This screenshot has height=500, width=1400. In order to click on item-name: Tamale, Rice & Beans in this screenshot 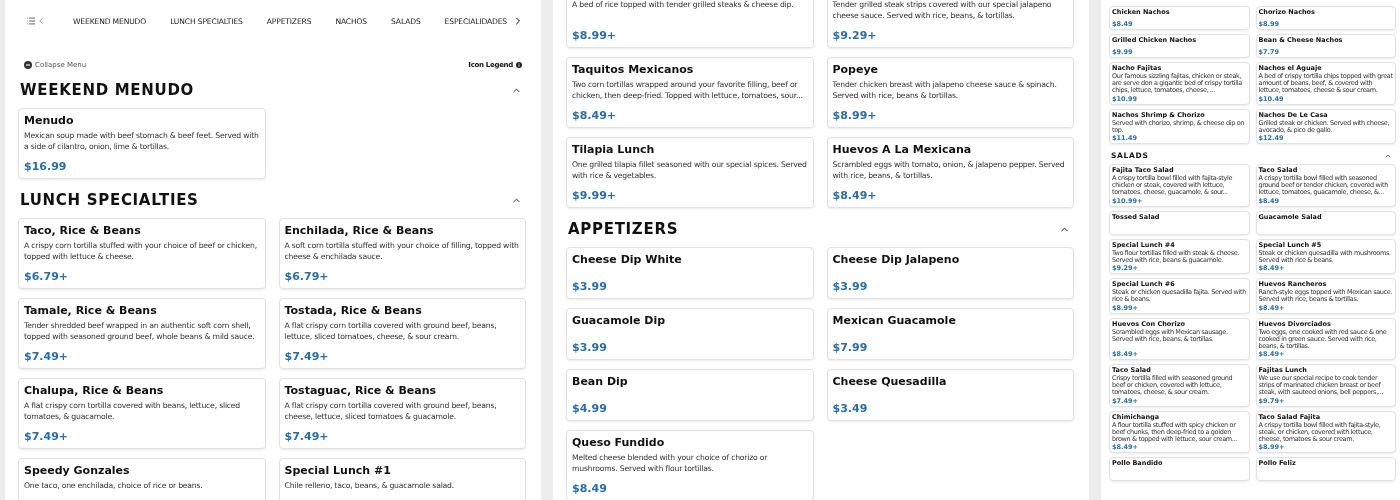, I will do `click(91, 310)`.